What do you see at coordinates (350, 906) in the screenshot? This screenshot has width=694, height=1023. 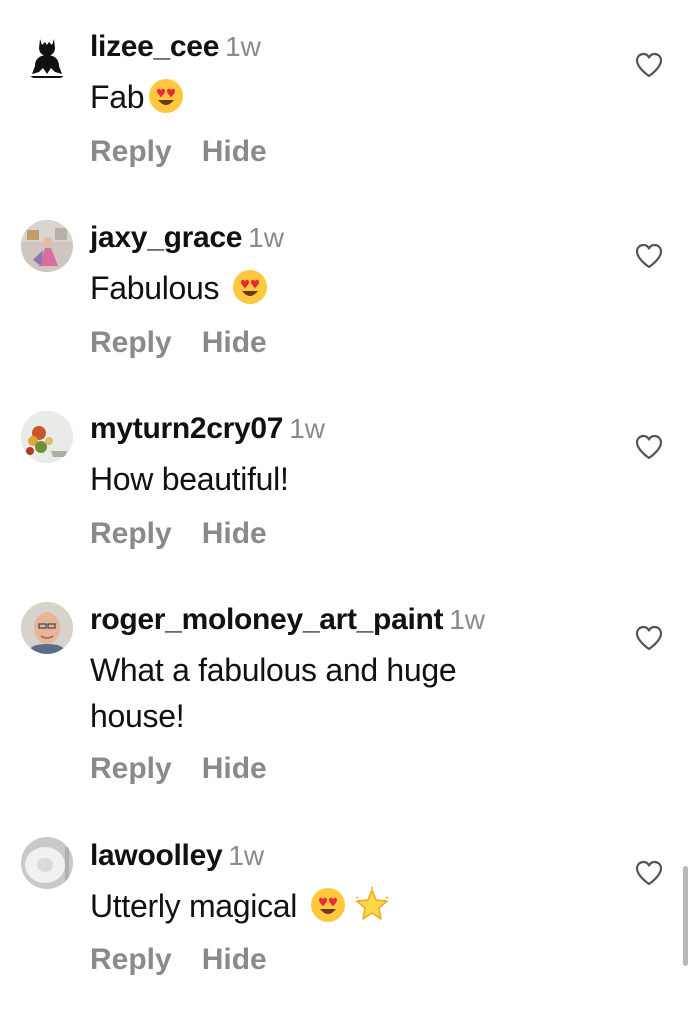 I see `comment-text-block: Utterly magical` at bounding box center [350, 906].